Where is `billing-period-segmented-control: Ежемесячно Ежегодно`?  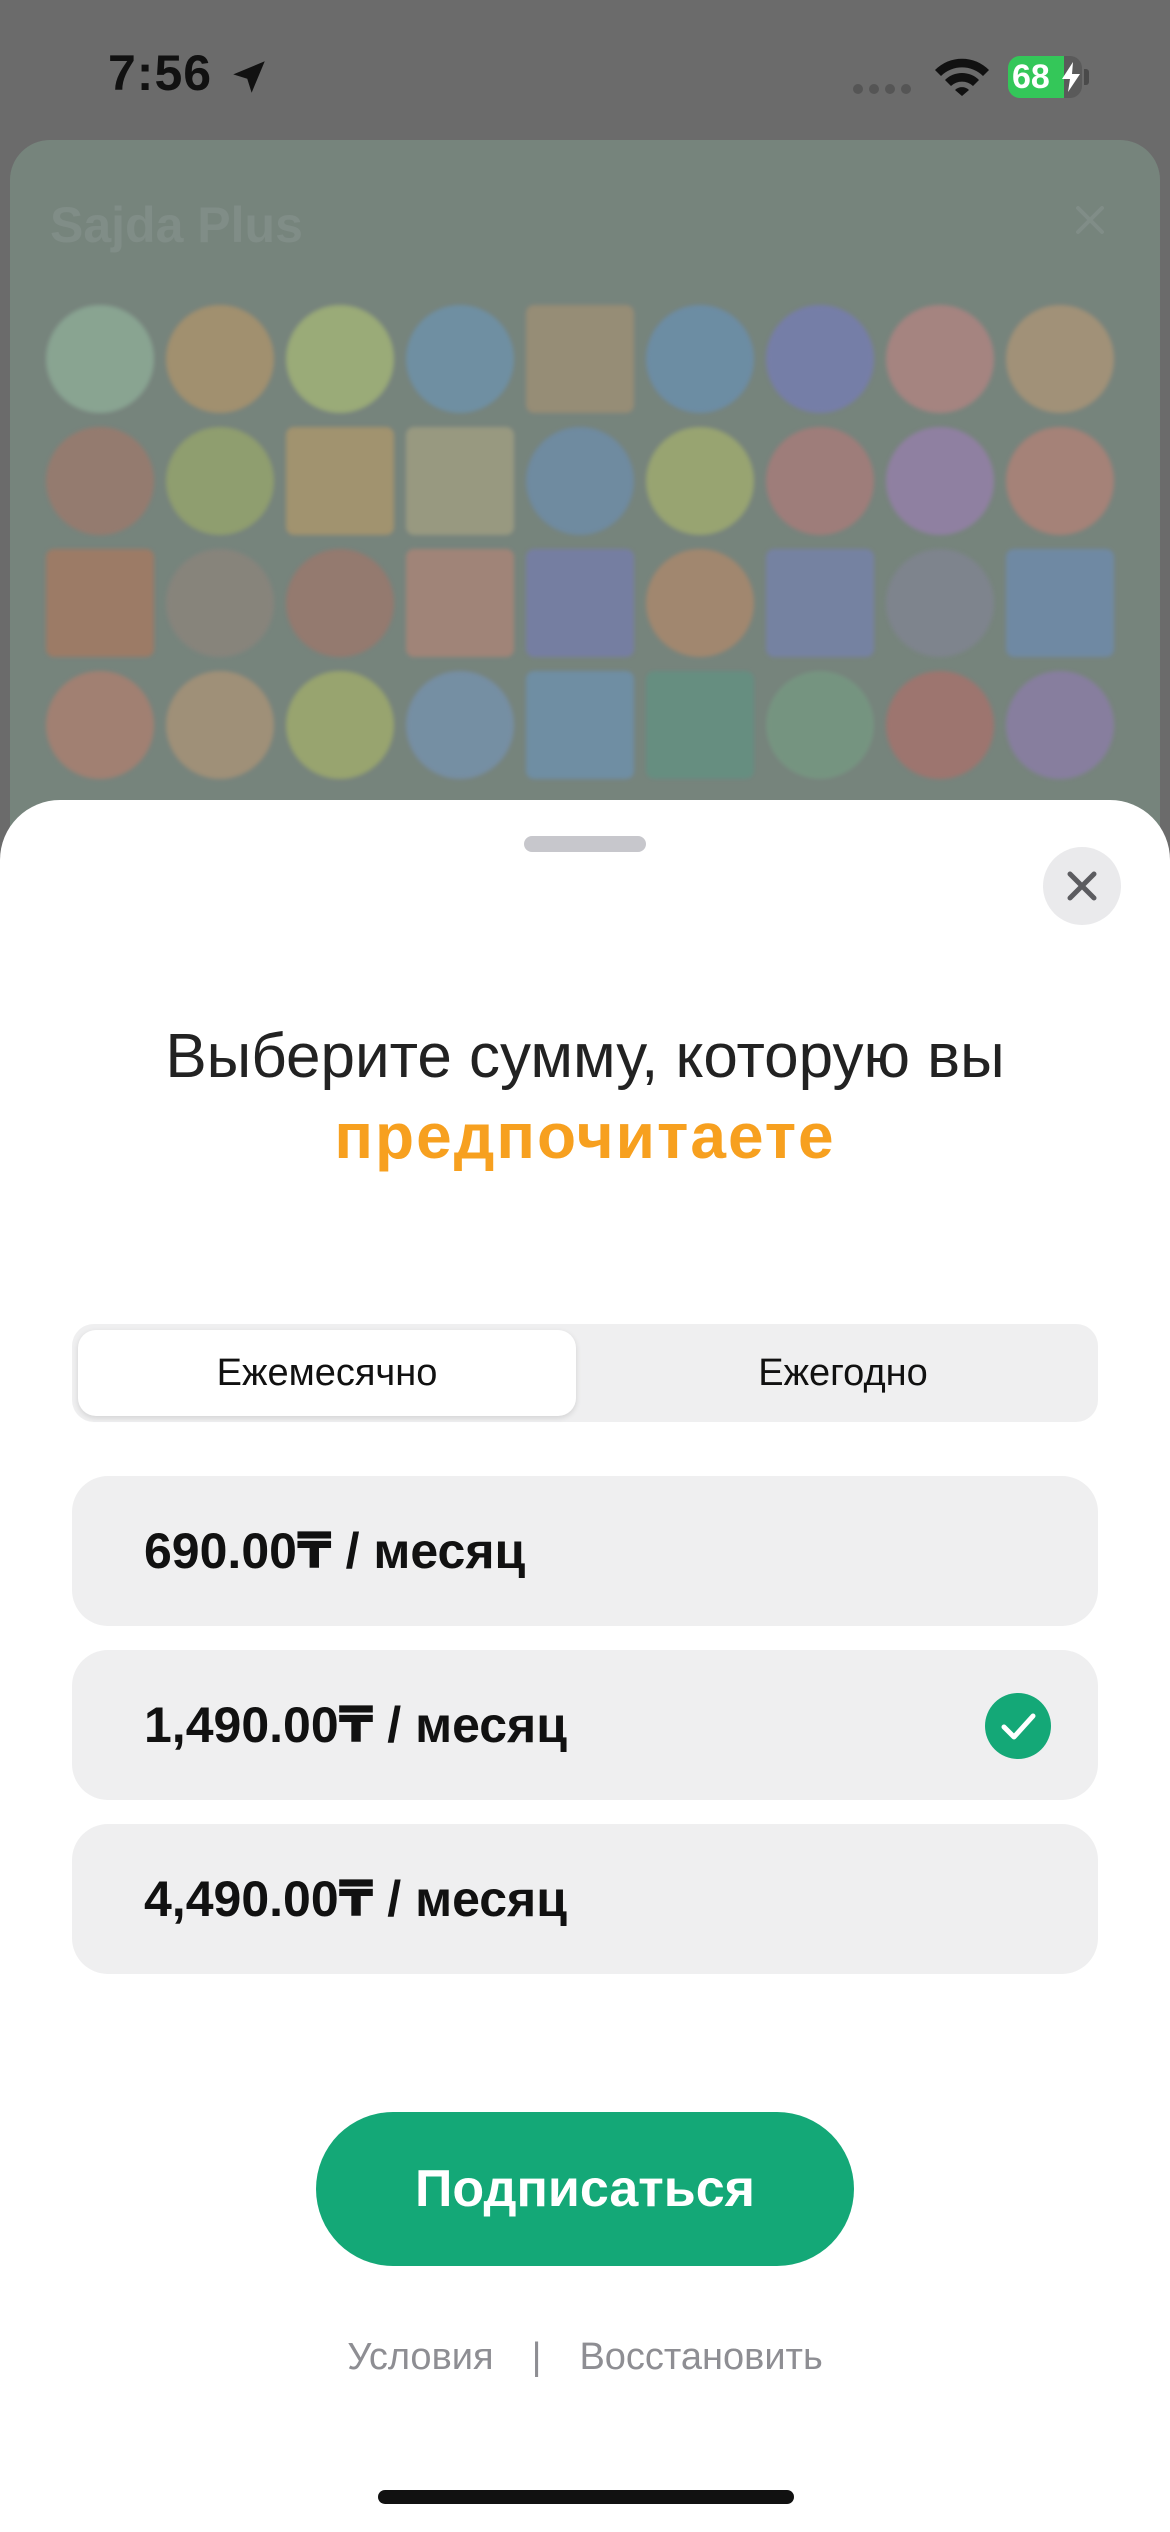
billing-period-segmented-control: Ежемесячно Ежегодно is located at coordinates (585, 1373).